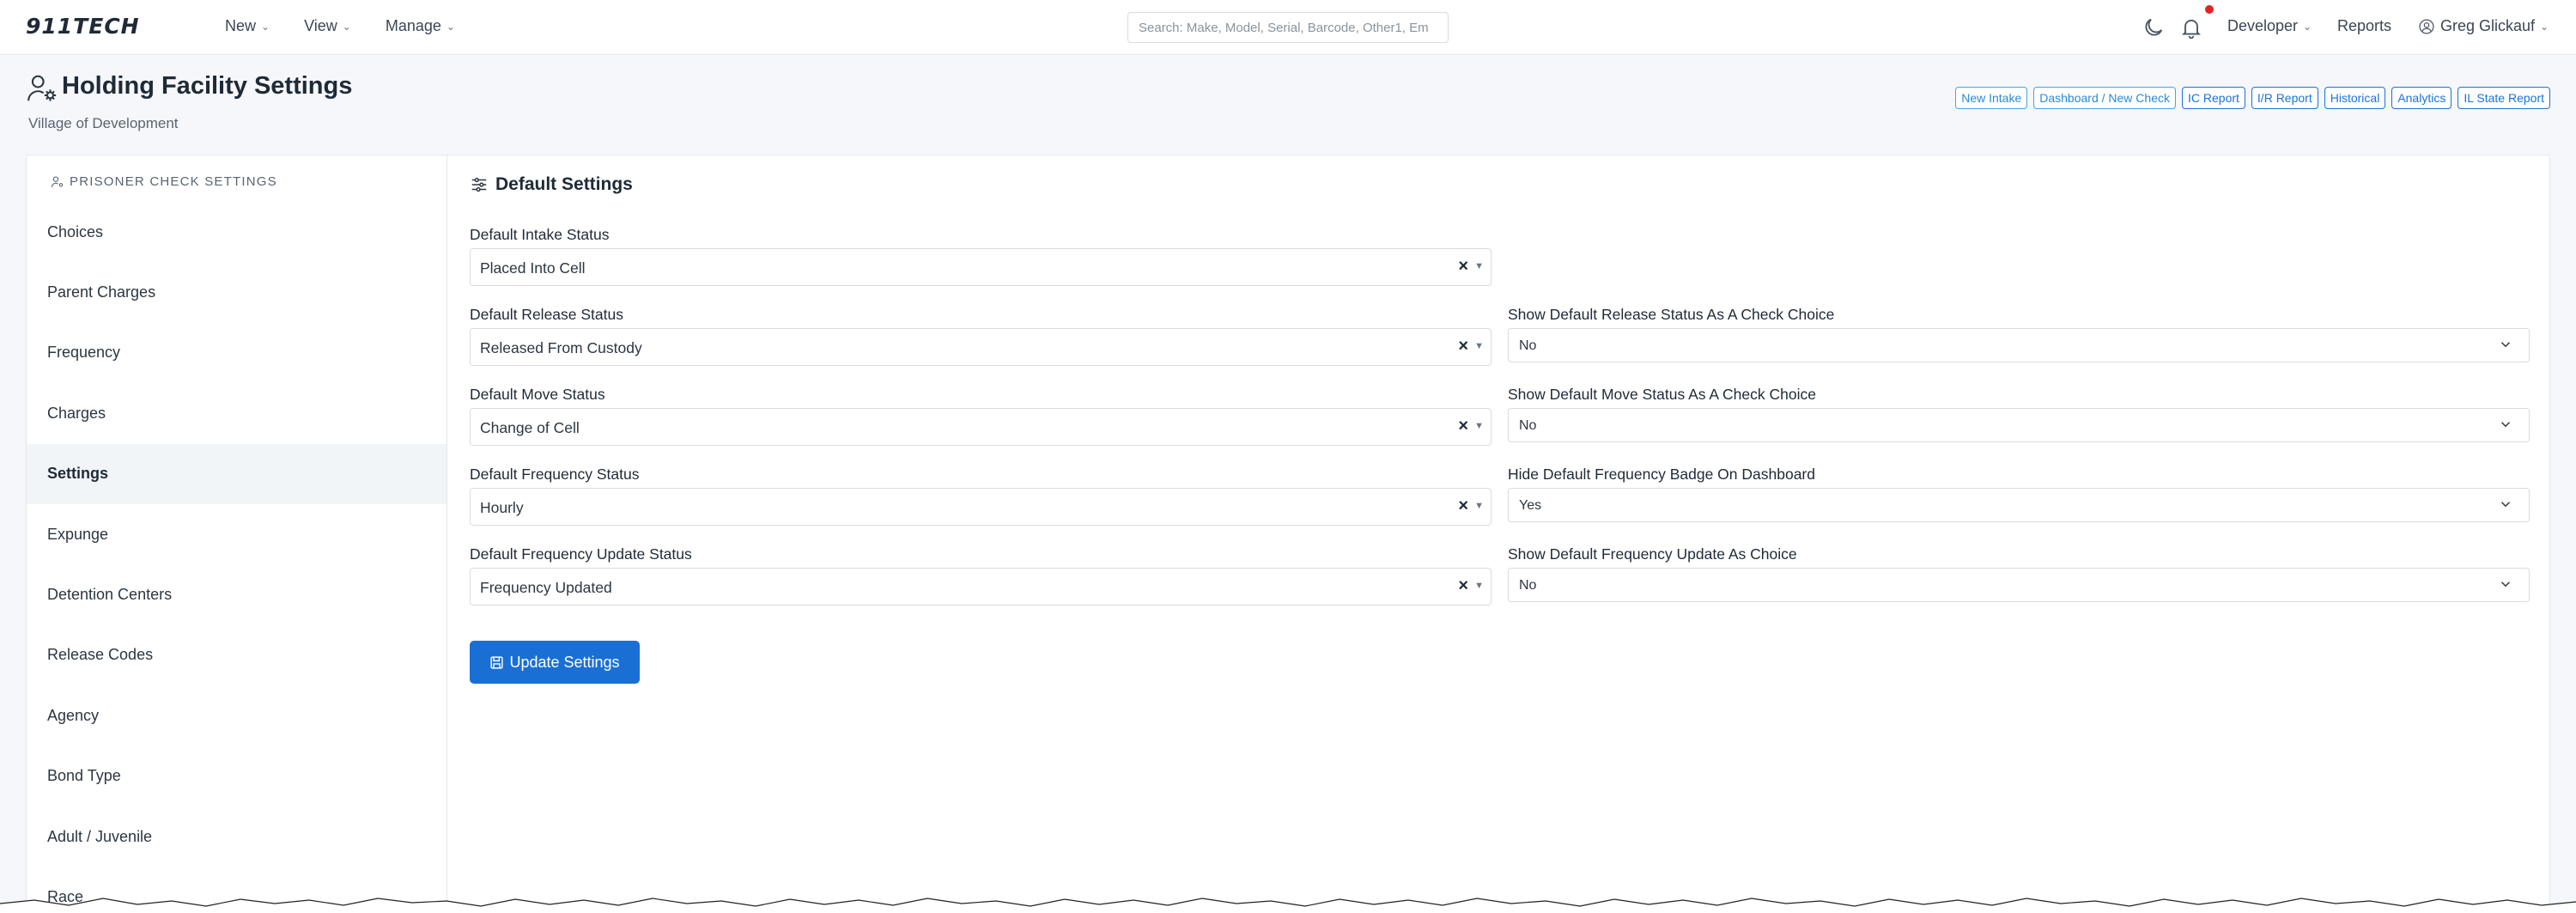  I want to click on show-frequency-update-label: Show Default Frequency Update As Choice, so click(1653, 554).